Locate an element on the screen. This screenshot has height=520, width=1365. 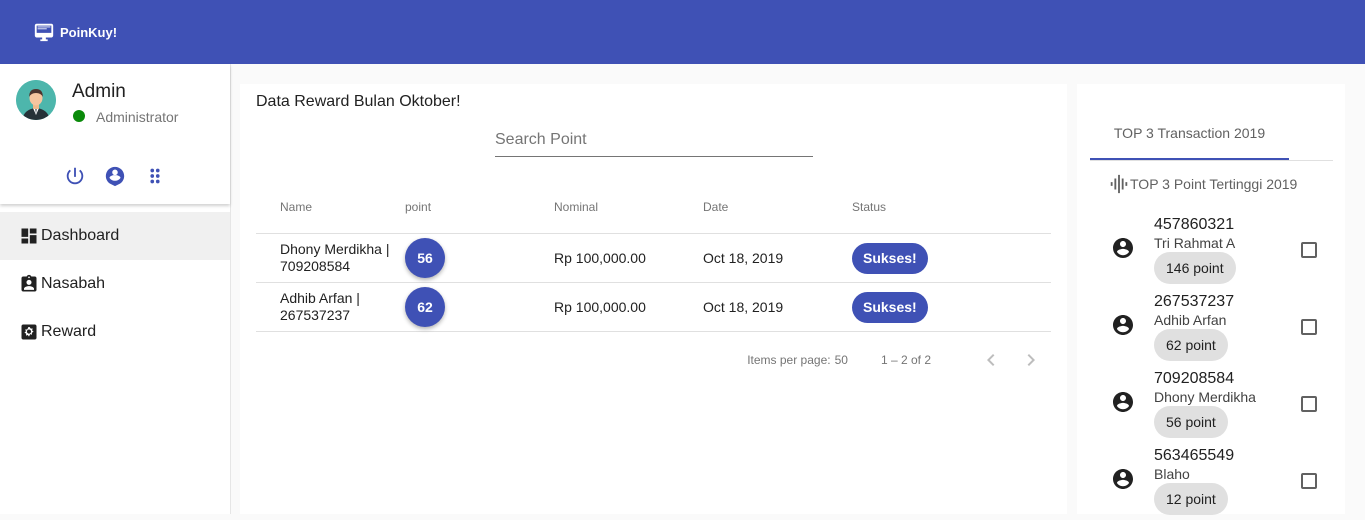
card-title: Data Reward Bulan Oktober! is located at coordinates (358, 101).